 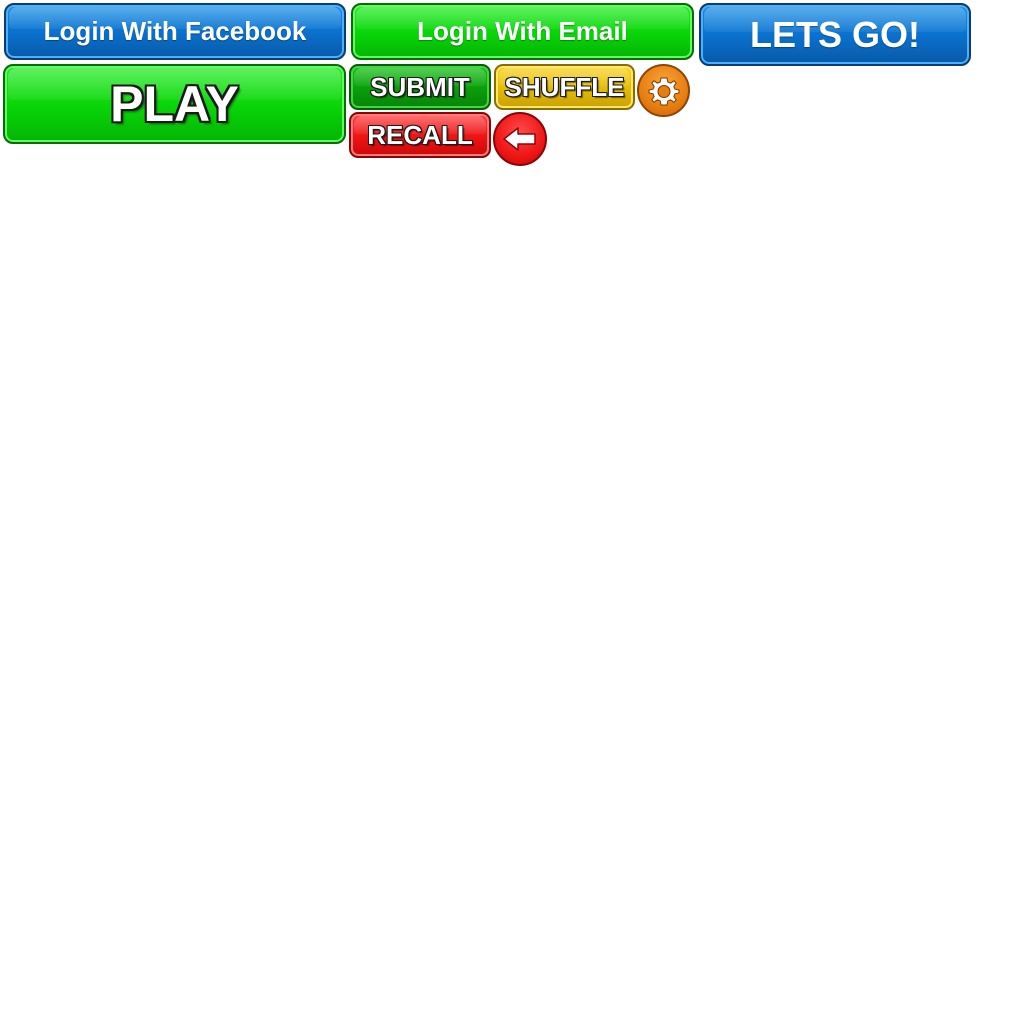 I want to click on play-button: PLAY, so click(x=174, y=104).